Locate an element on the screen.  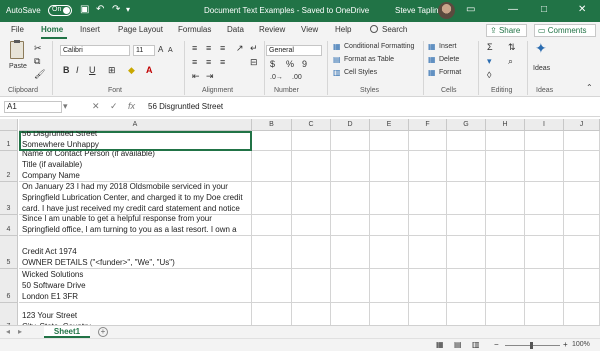
cell-g3 is located at coordinates (466, 198).